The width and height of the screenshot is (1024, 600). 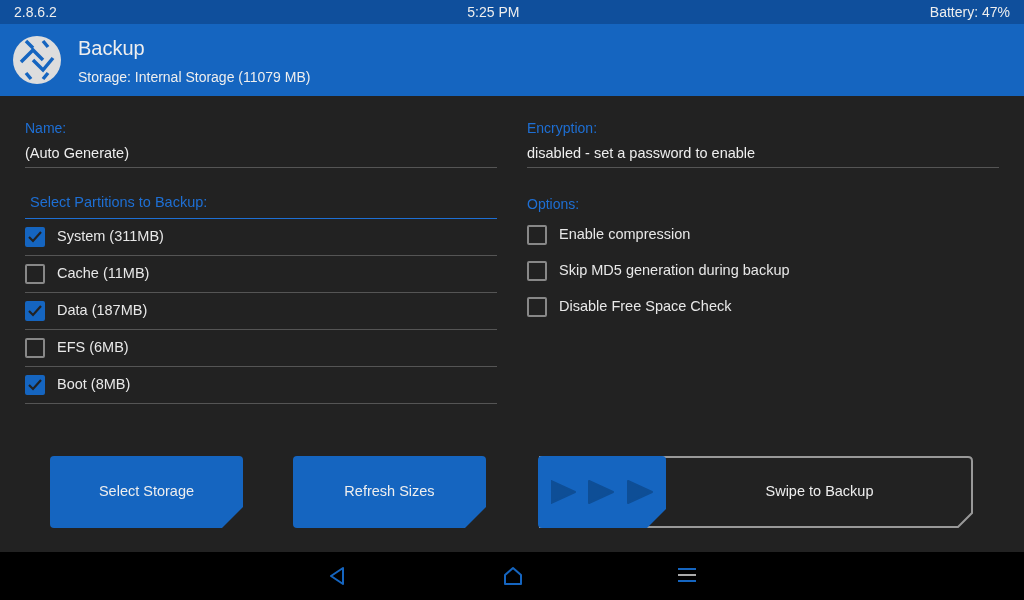 I want to click on checkbox-label: System (311MB), so click(x=110, y=236).